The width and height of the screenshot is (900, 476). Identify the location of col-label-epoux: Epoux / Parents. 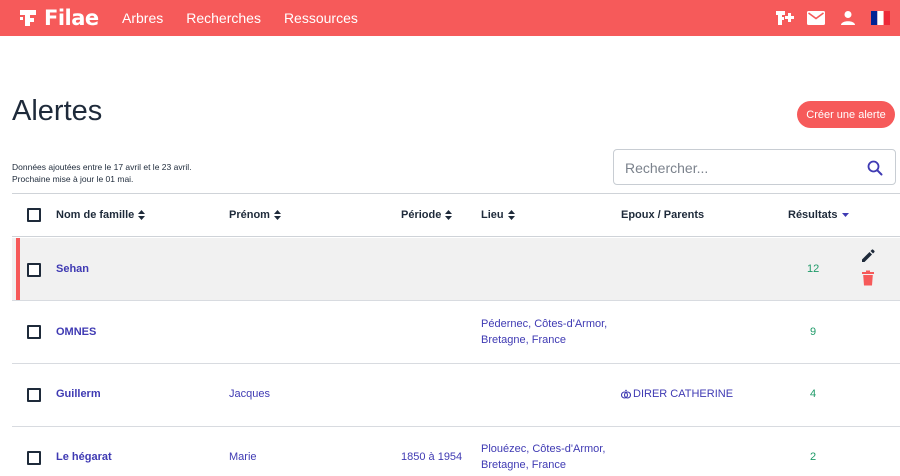
(663, 215).